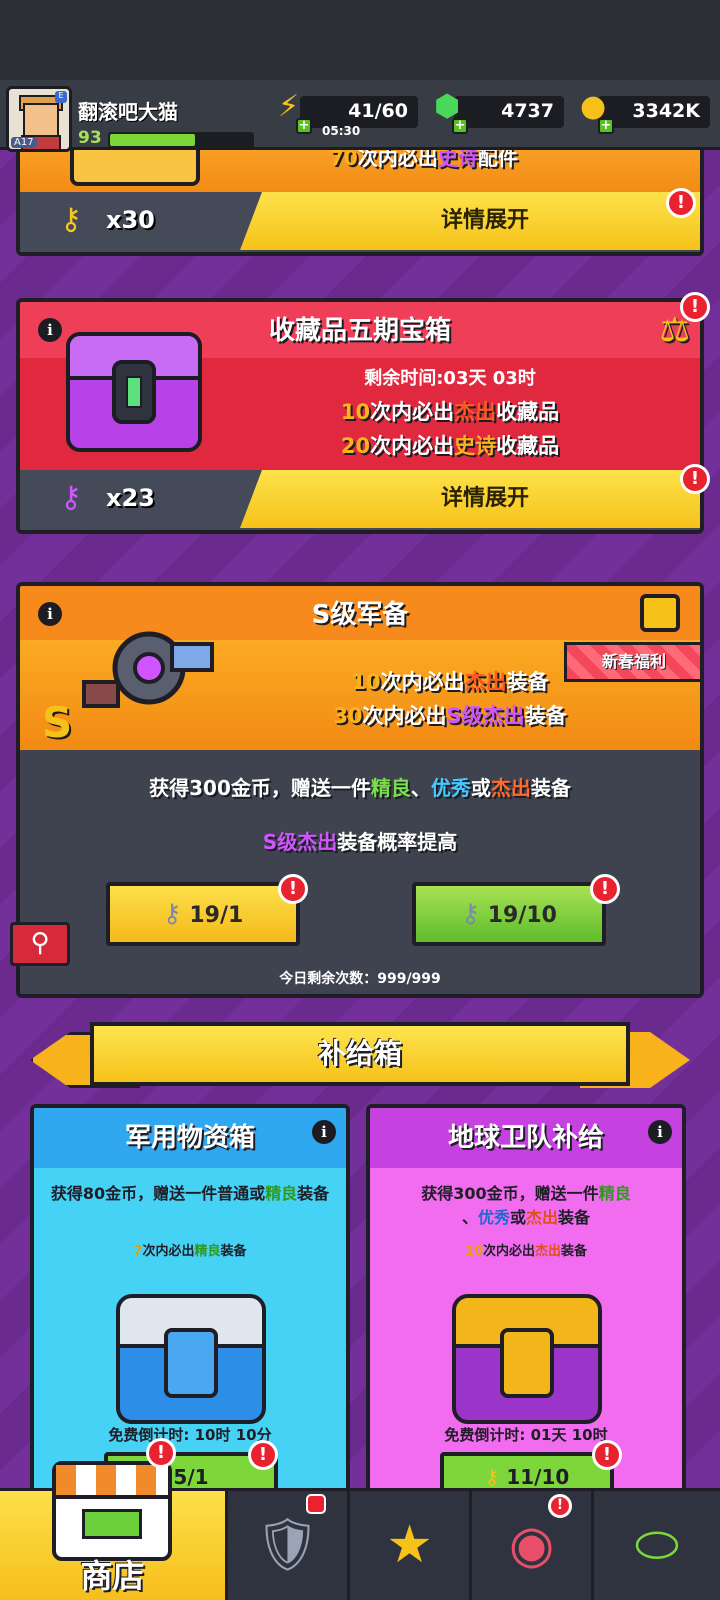 The width and height of the screenshot is (720, 1600). I want to click on shop-icon, so click(112, 1511).